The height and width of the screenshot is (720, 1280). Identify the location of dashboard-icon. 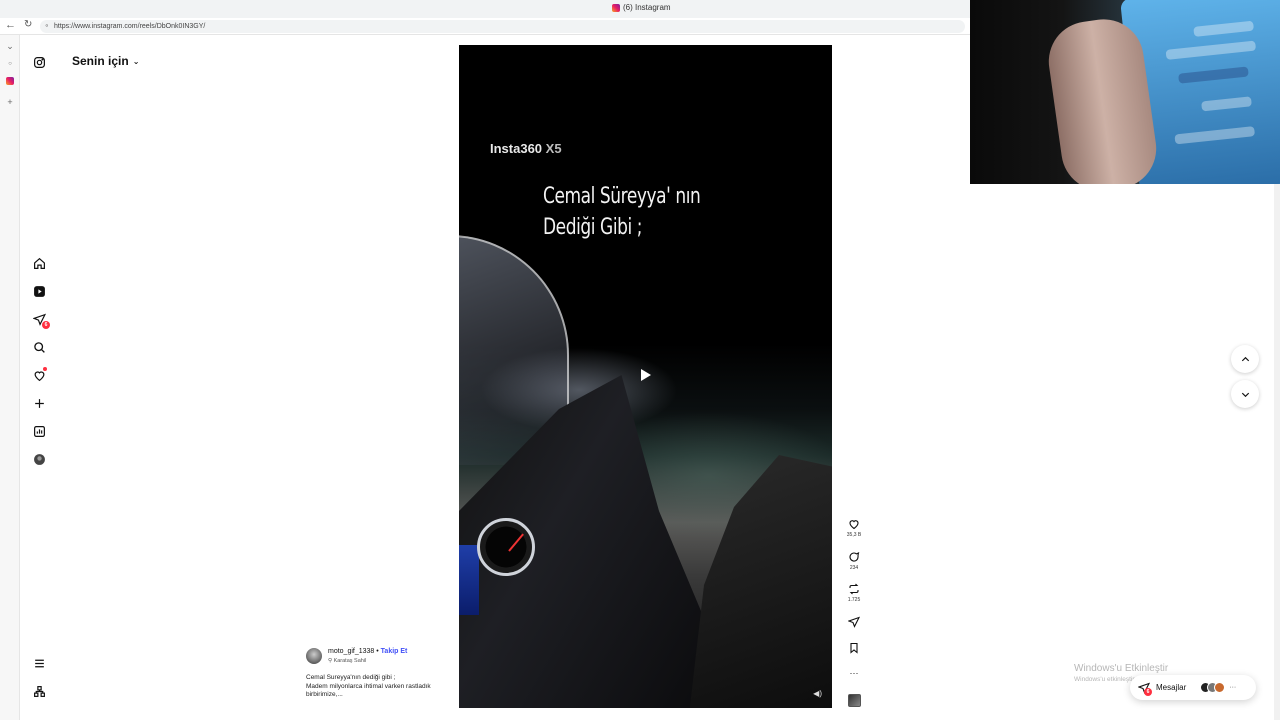
(39, 431).